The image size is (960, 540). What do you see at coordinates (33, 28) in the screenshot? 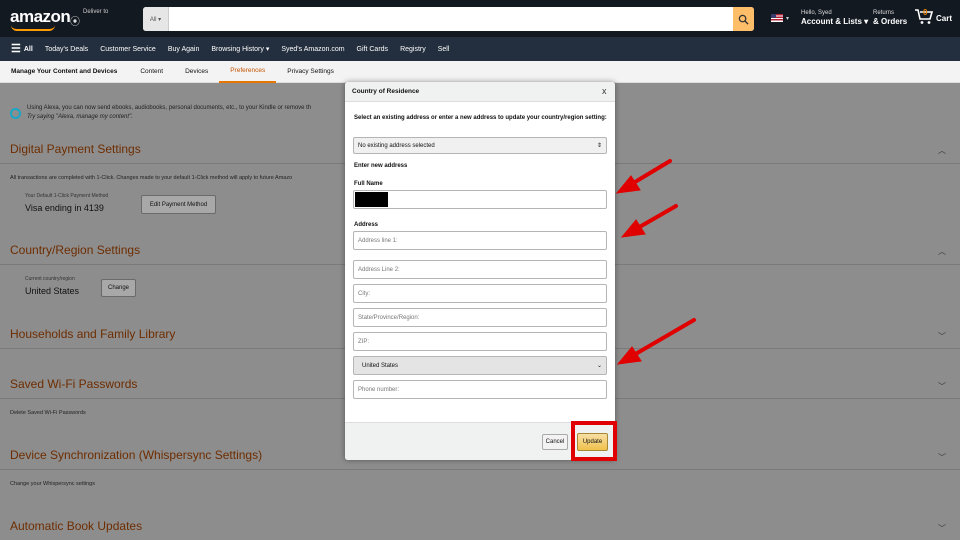
I see `amazon-smile-icon` at bounding box center [33, 28].